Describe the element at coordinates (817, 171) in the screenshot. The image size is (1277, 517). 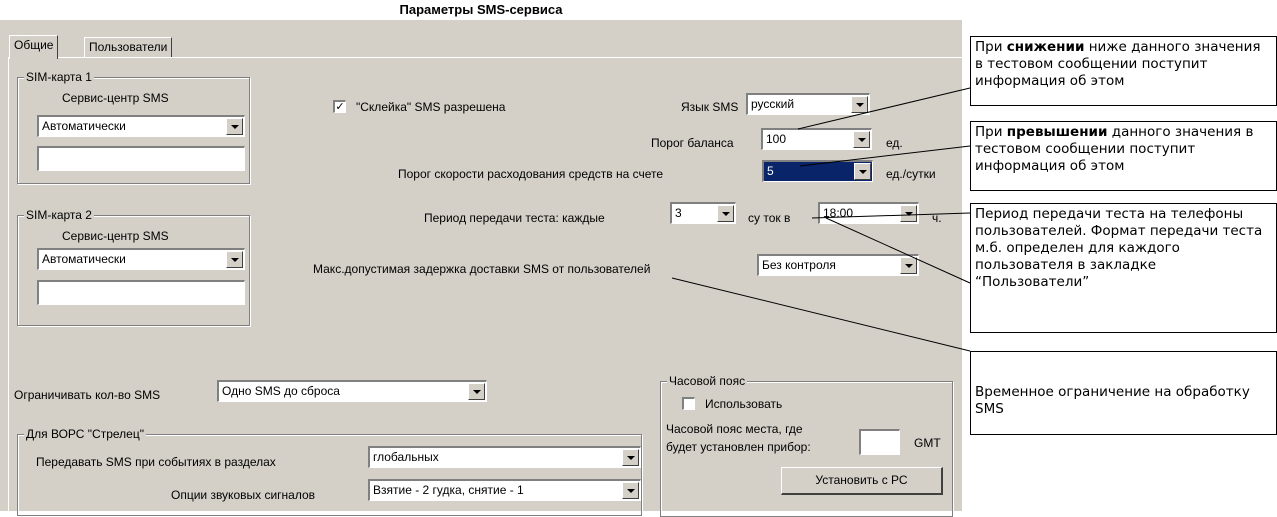
I see `spend-rate-select: 5` at that location.